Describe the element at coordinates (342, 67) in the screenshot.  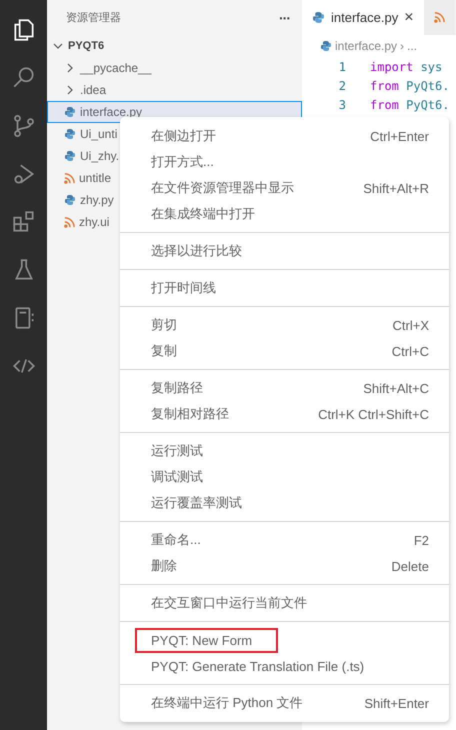
I see `line-number: 1` at that location.